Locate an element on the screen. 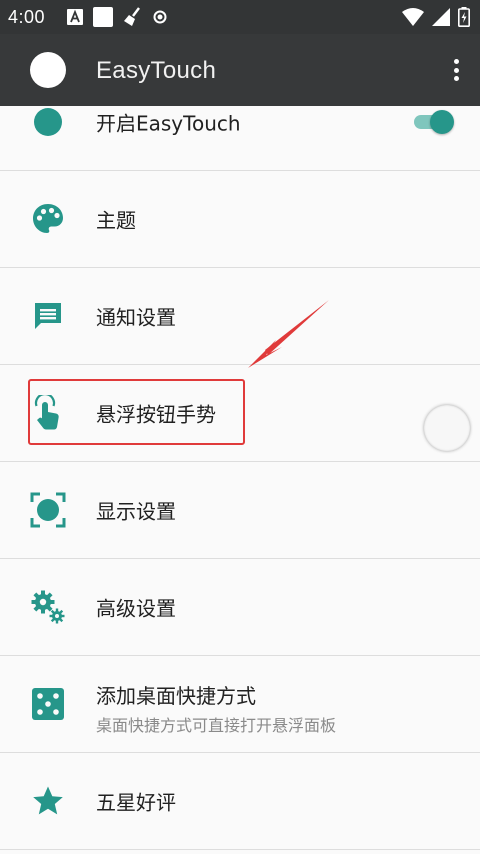 This screenshot has height=854, width=480. signal-icon is located at coordinates (441, 17).